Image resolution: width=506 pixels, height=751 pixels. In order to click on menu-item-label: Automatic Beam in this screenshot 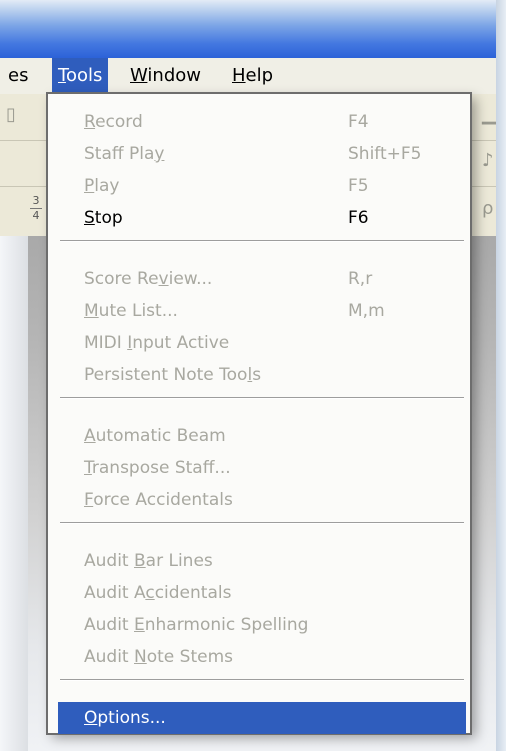, I will do `click(155, 436)`.